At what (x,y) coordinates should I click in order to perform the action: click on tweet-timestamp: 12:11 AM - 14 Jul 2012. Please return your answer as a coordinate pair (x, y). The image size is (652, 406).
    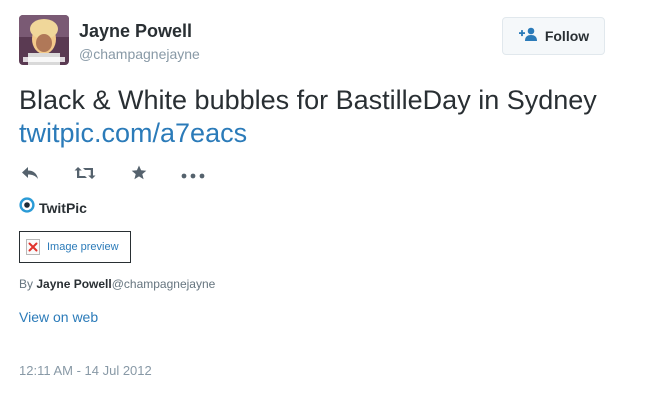
    Looking at the image, I should click on (85, 370).